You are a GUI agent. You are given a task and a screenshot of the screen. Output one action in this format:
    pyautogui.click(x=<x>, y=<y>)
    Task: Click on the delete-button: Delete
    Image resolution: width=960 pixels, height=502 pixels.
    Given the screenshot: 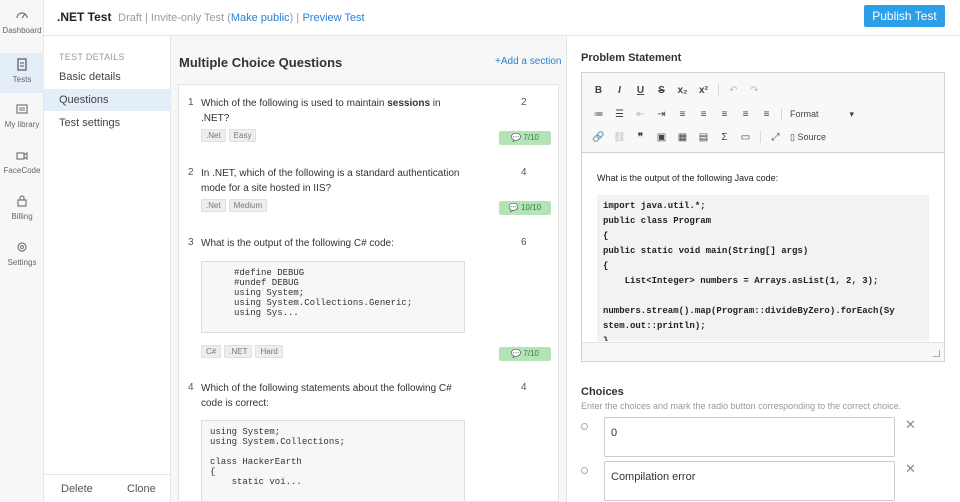 What is the action you would take?
    pyautogui.click(x=77, y=489)
    